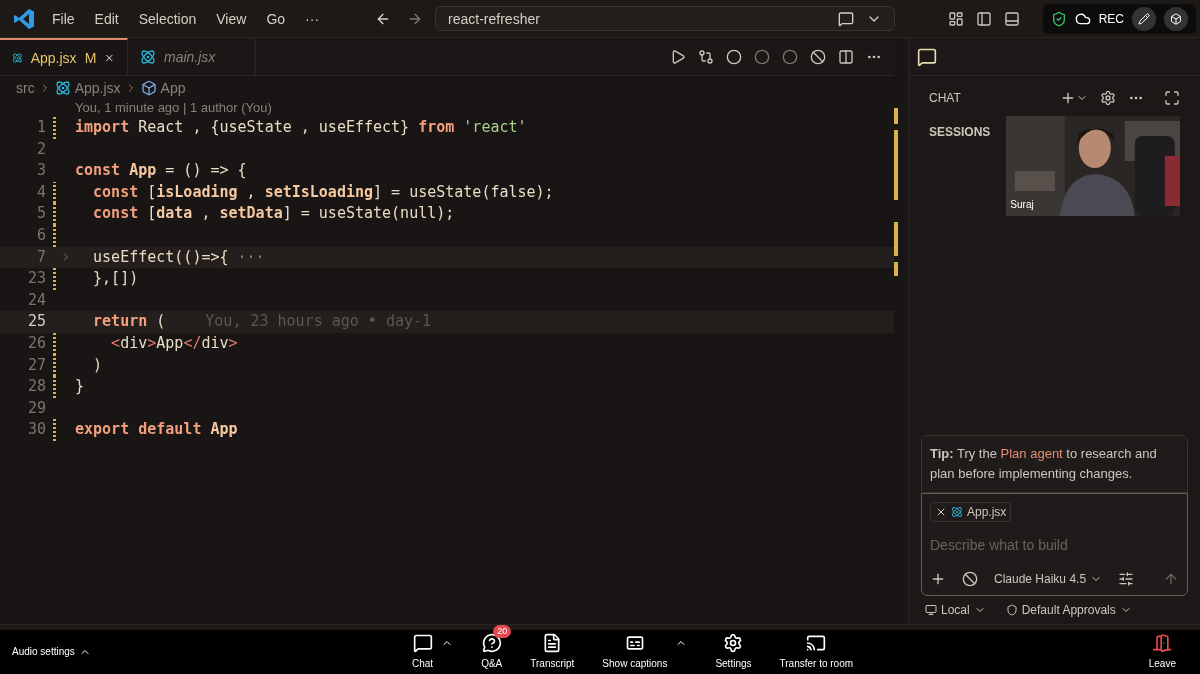 The image size is (1200, 674). What do you see at coordinates (318, 322) in the screenshot?
I see `inline-blame: You, 23 hours ago • day-1` at bounding box center [318, 322].